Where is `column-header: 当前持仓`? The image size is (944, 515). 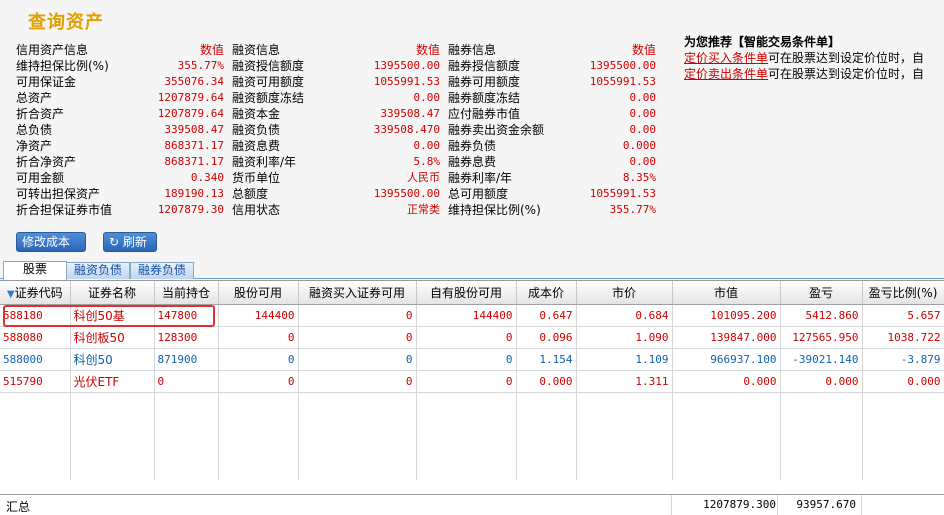
column-header: 当前持仓 is located at coordinates (186, 293).